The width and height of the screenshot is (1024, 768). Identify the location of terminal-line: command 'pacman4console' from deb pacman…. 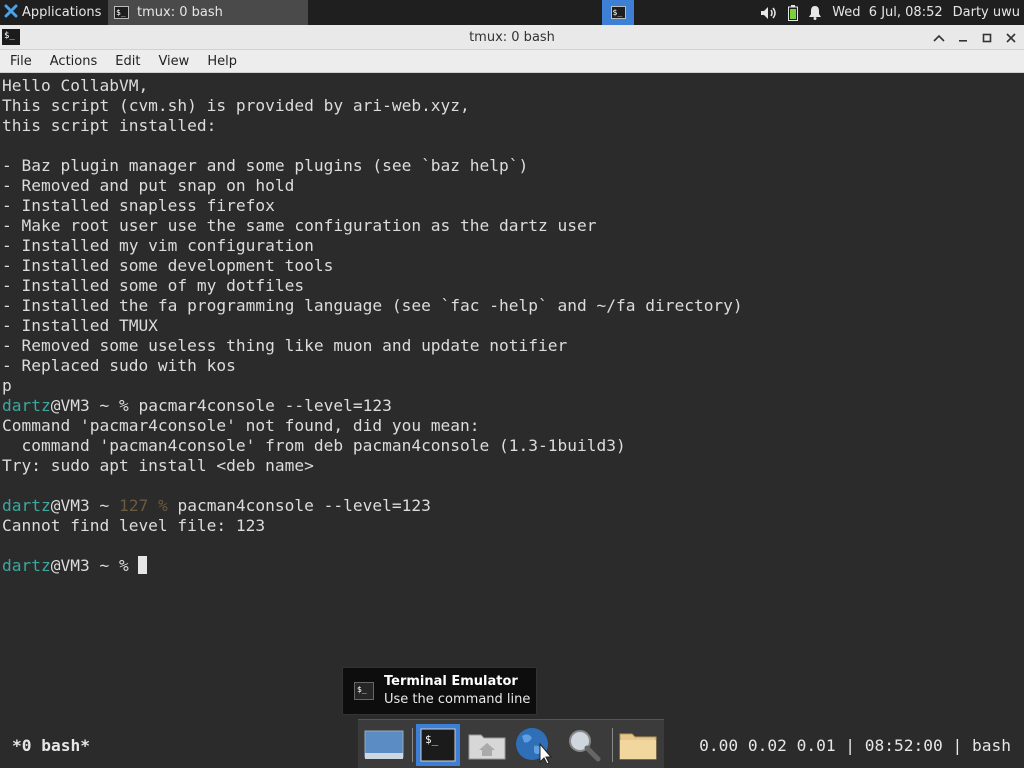
(314, 445).